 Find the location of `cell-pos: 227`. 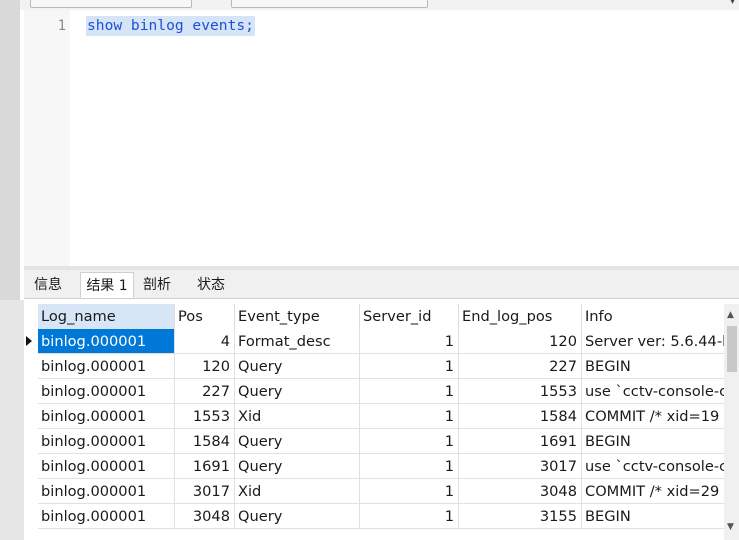

cell-pos: 227 is located at coordinates (205, 391).